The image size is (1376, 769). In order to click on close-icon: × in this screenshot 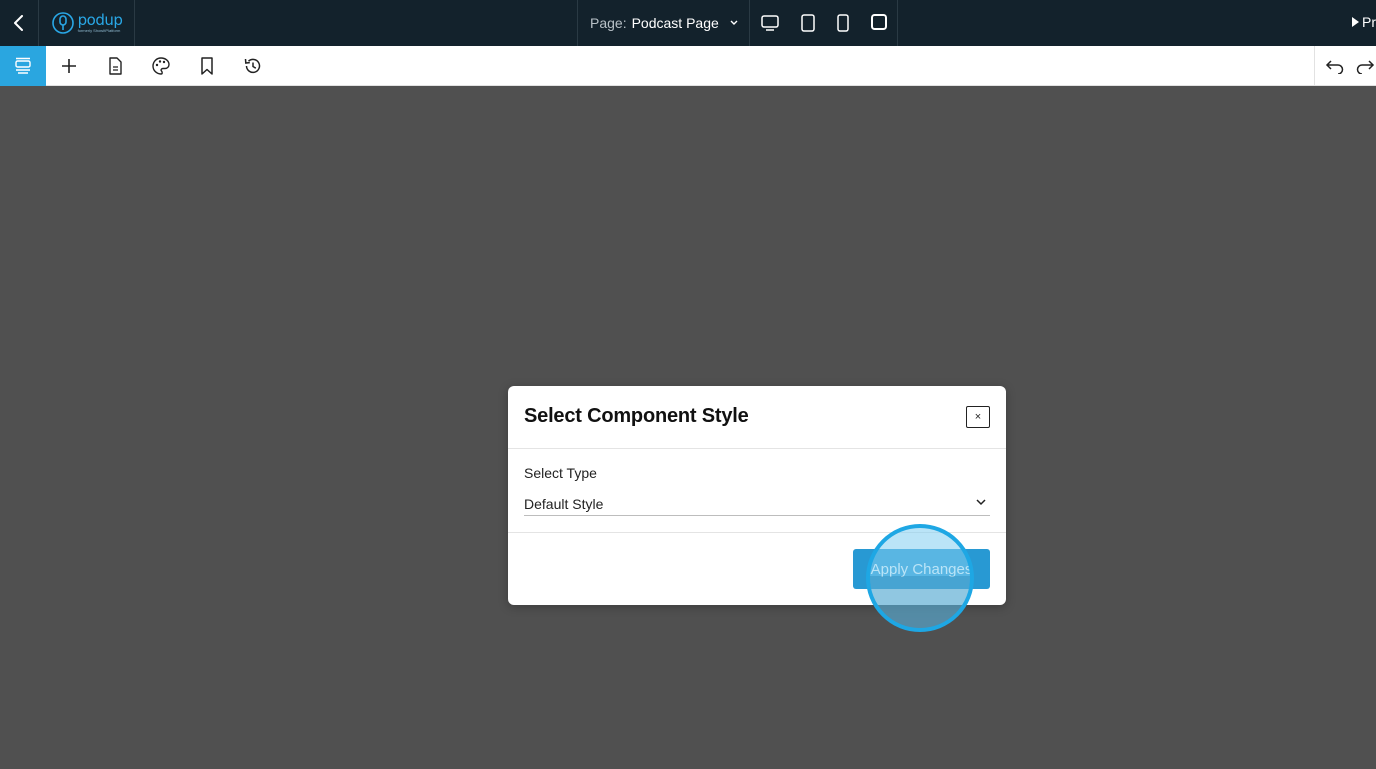, I will do `click(978, 417)`.